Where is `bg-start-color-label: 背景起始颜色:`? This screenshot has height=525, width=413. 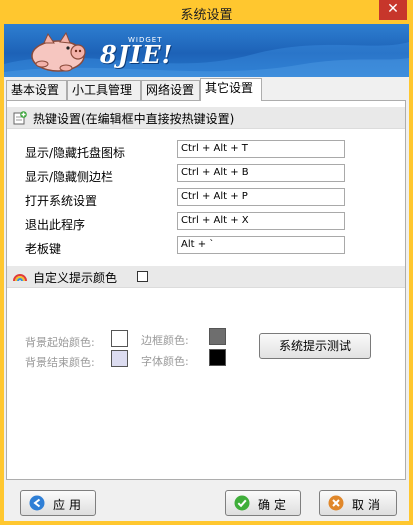
bg-start-color-label: 背景起始颜色: is located at coordinates (60, 342).